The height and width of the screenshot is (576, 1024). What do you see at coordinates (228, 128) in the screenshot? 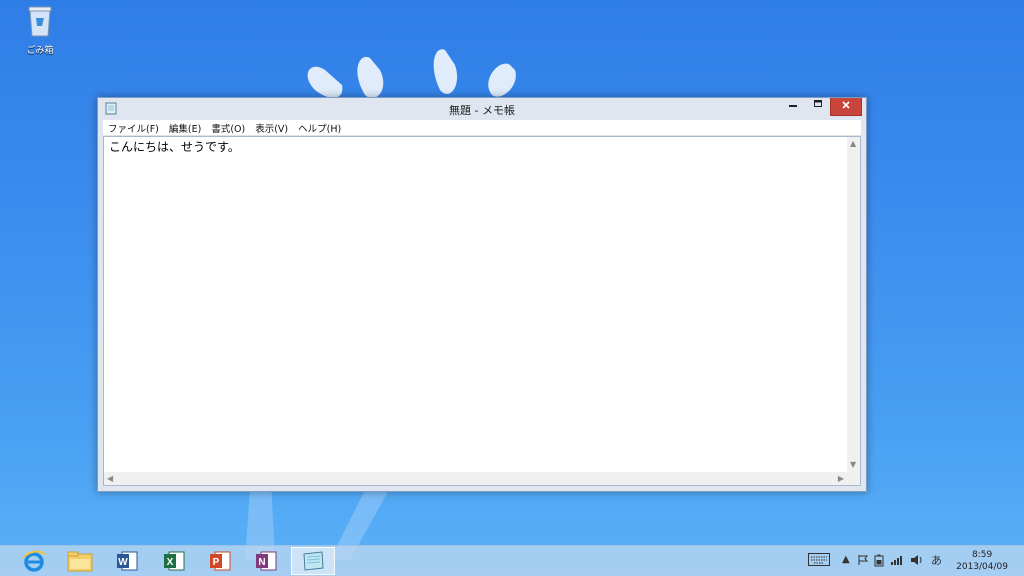
I see `menu-format: 書式(O)` at bounding box center [228, 128].